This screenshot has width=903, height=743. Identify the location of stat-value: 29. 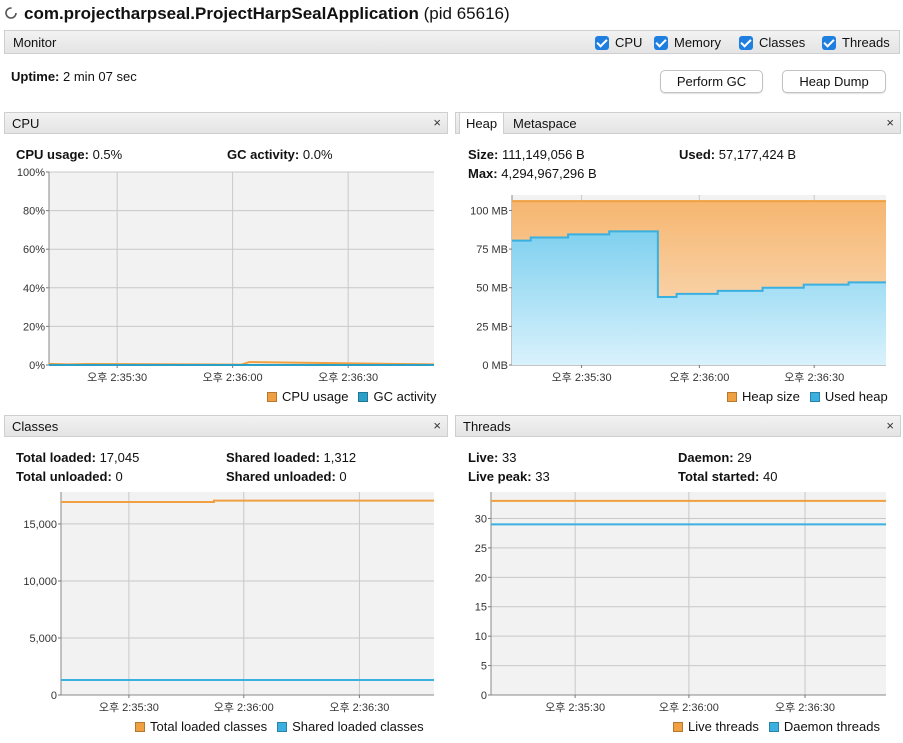
(744, 457).